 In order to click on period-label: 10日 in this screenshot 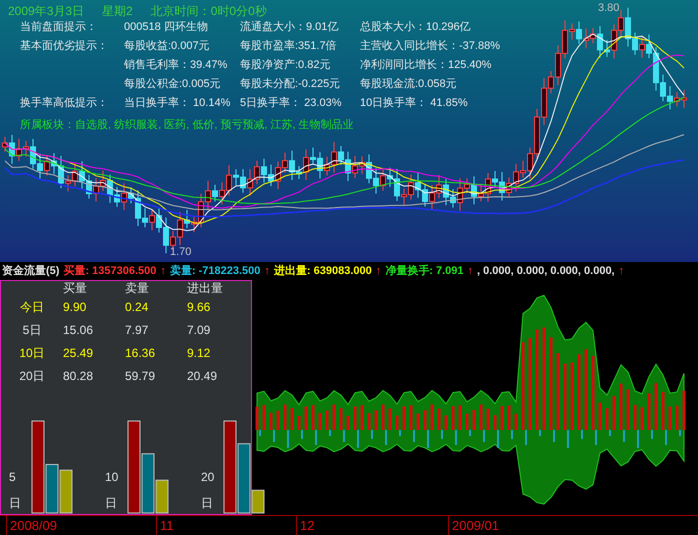, I will do `click(32, 353)`.